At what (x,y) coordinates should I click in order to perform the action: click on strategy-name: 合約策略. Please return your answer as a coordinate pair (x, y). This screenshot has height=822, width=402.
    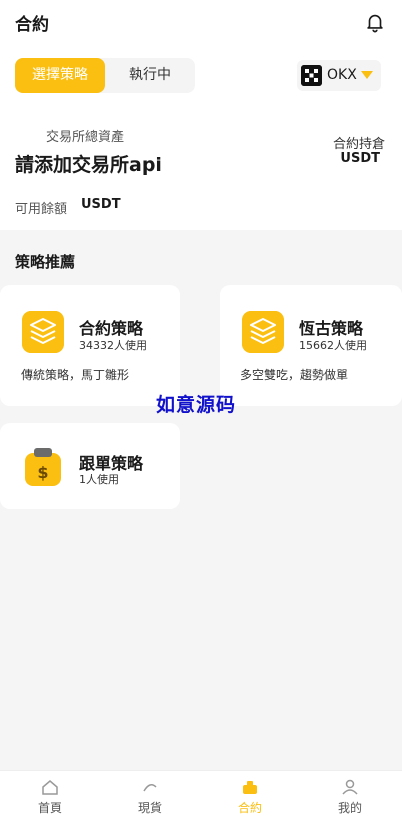
    Looking at the image, I should click on (111, 328).